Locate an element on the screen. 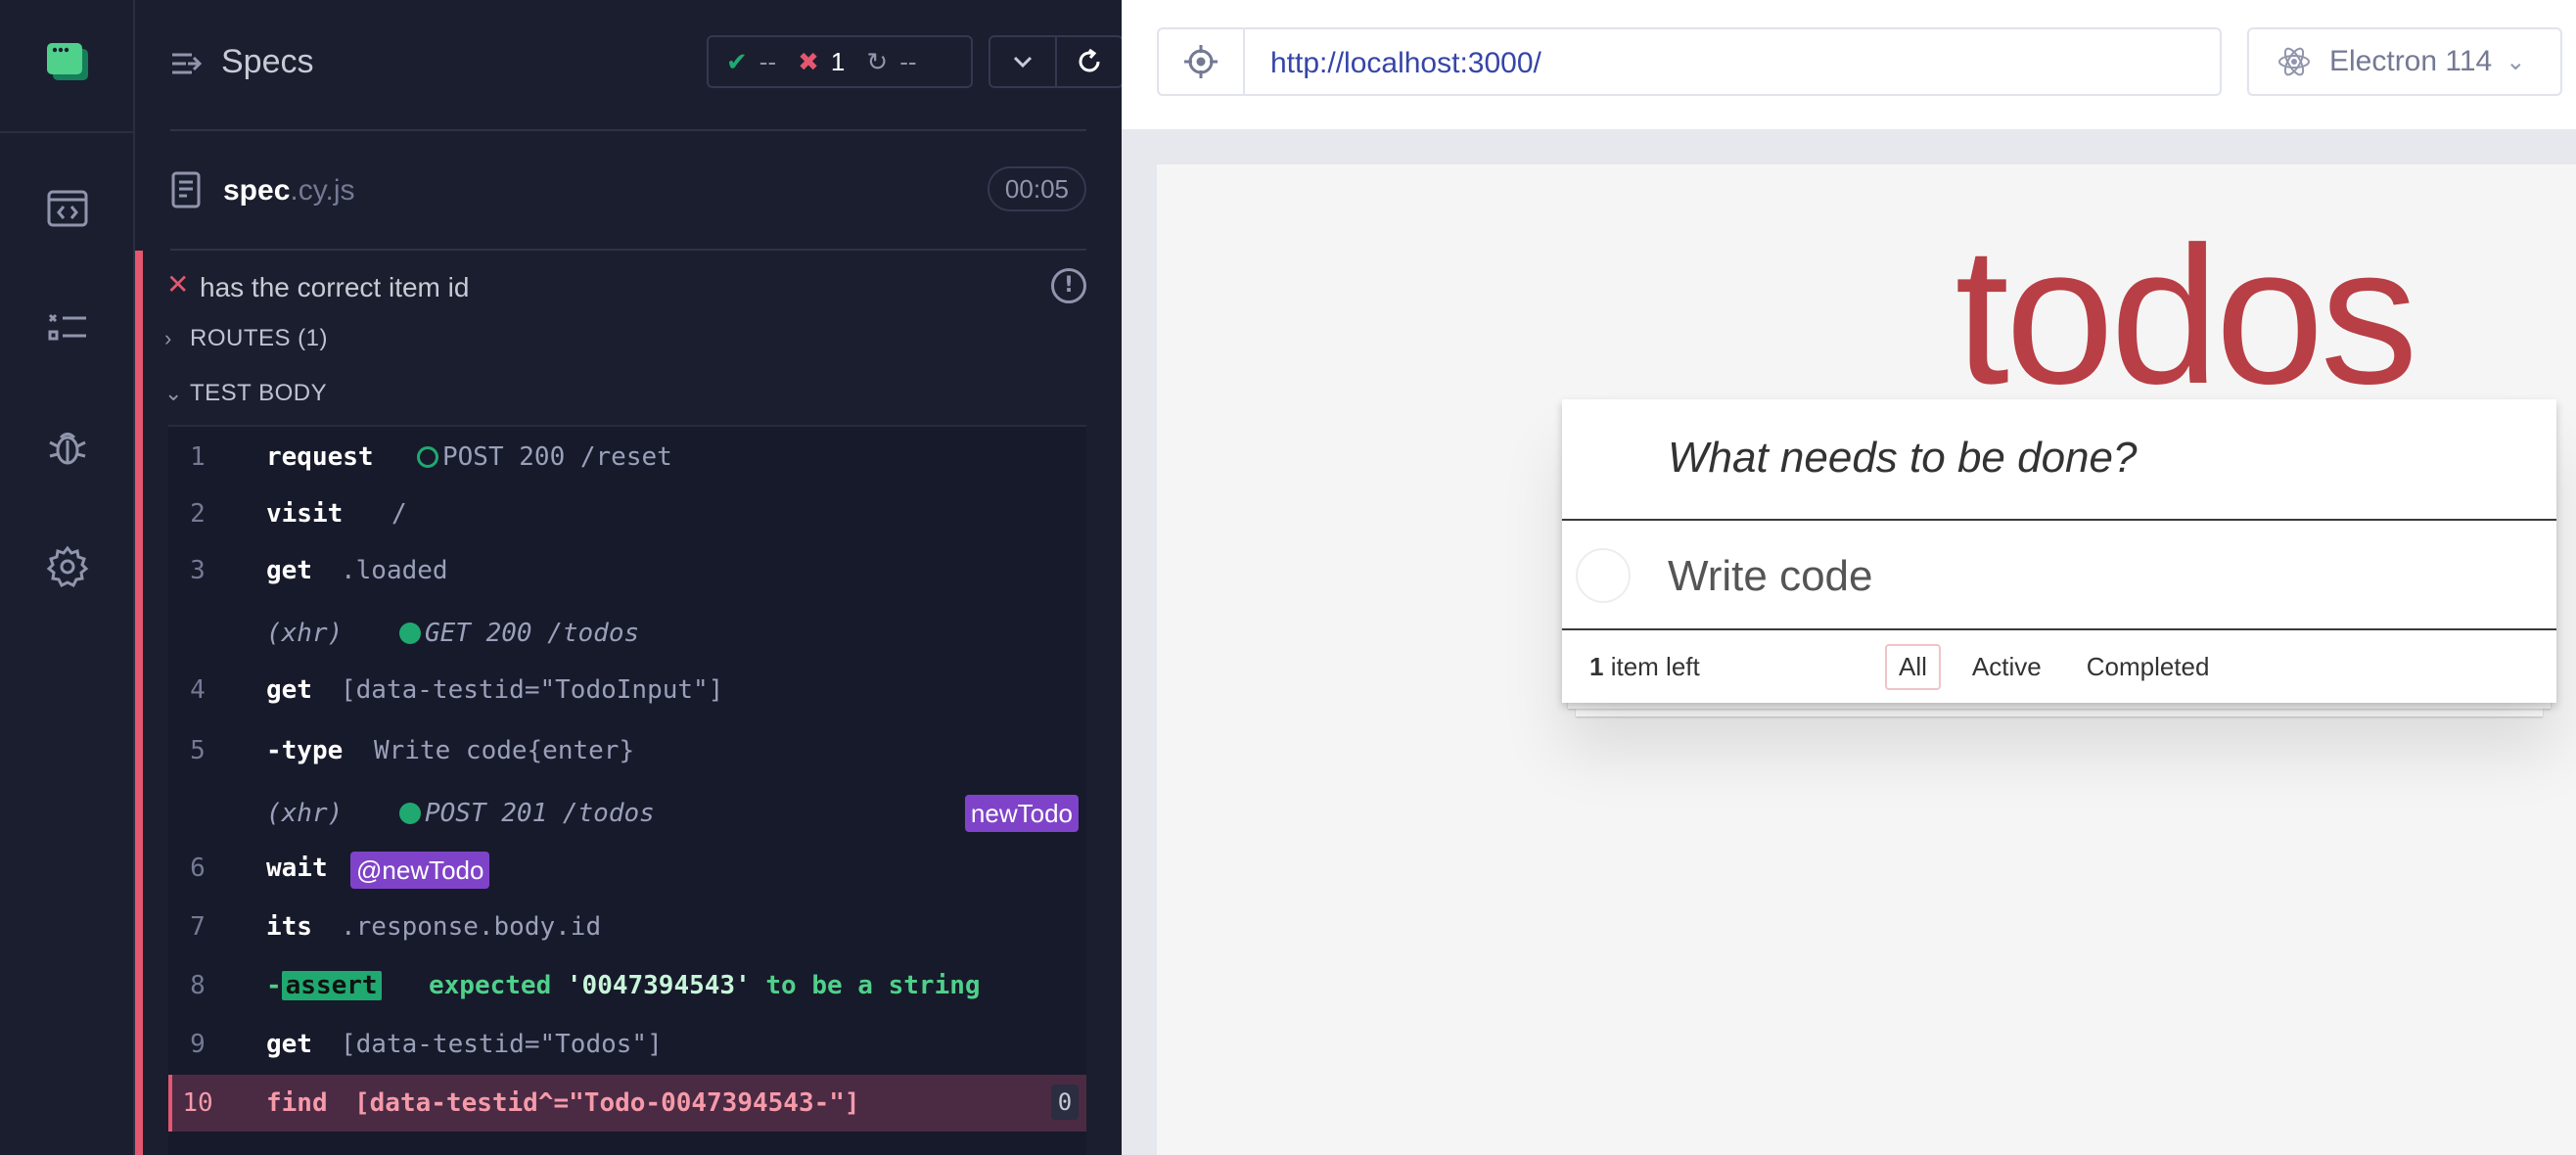 This screenshot has height=1155, width=2576. todo-stack-shadow is located at coordinates (2059, 712).